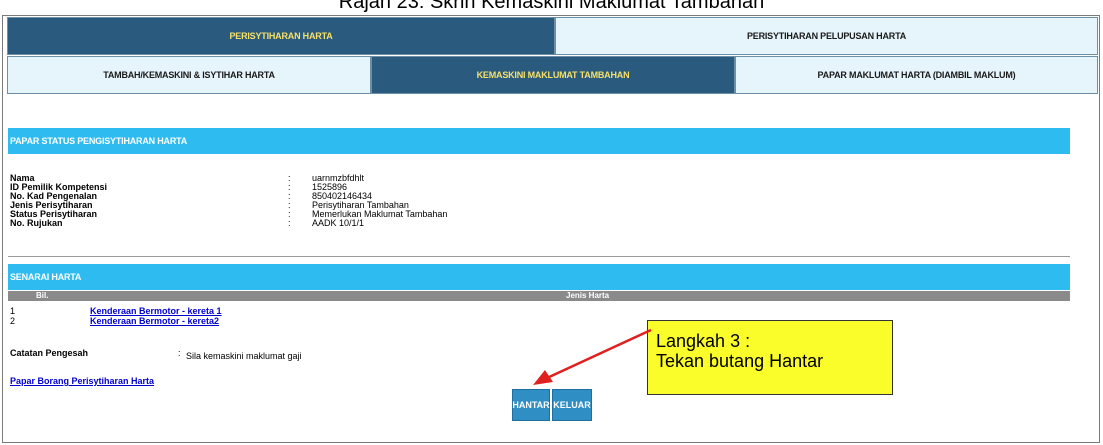  I want to click on field-value: AADK 10/1/1, so click(338, 223).